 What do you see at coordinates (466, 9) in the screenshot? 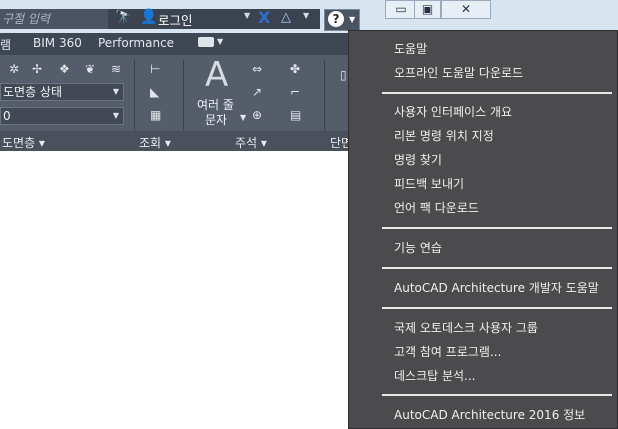
I see `close-button: ✕` at bounding box center [466, 9].